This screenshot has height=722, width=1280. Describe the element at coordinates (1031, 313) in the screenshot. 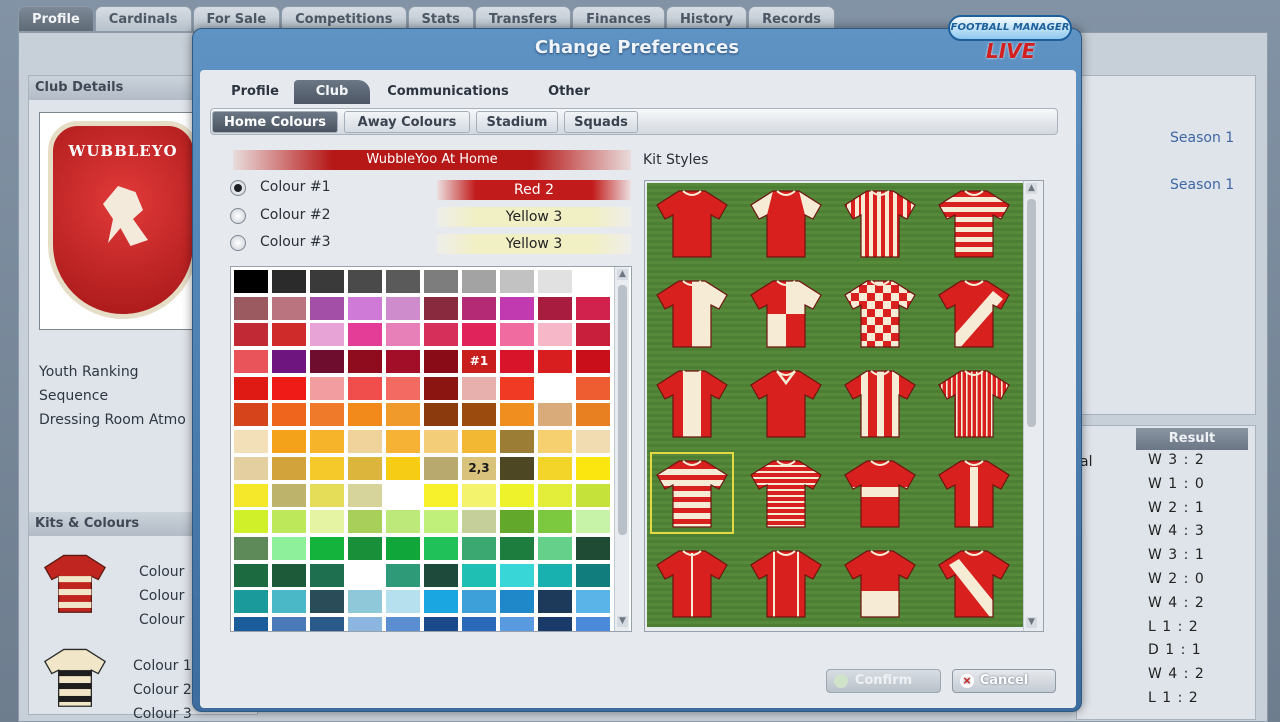

I see `kit-styles-scroll-thumb` at that location.